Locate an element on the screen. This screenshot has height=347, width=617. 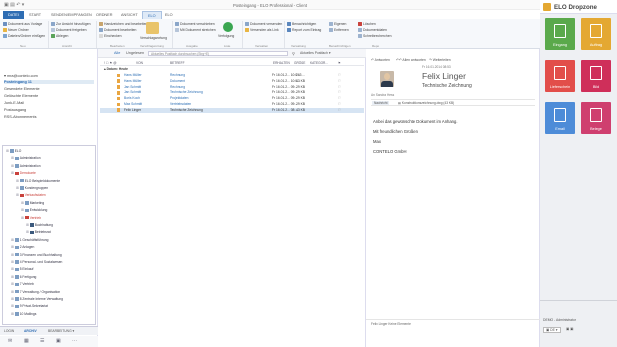
language-dropdown: ▣ DE ▾ is located at coordinates (552, 330).